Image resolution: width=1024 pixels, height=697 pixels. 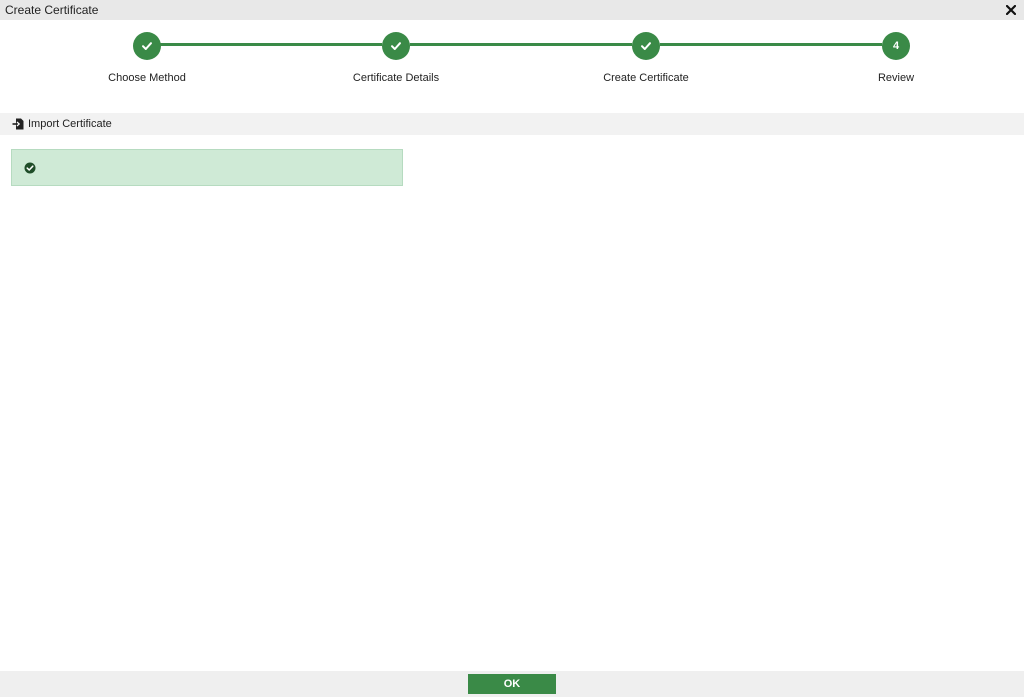 What do you see at coordinates (512, 124) in the screenshot?
I see `section-header: Import Certificate` at bounding box center [512, 124].